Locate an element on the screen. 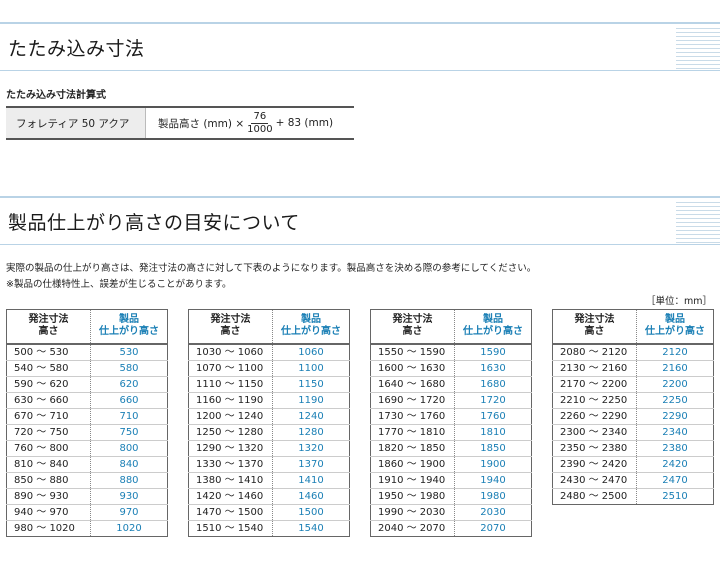 The width and height of the screenshot is (720, 582). table-row: 2170 ～ 2200 2200 is located at coordinates (633, 384).